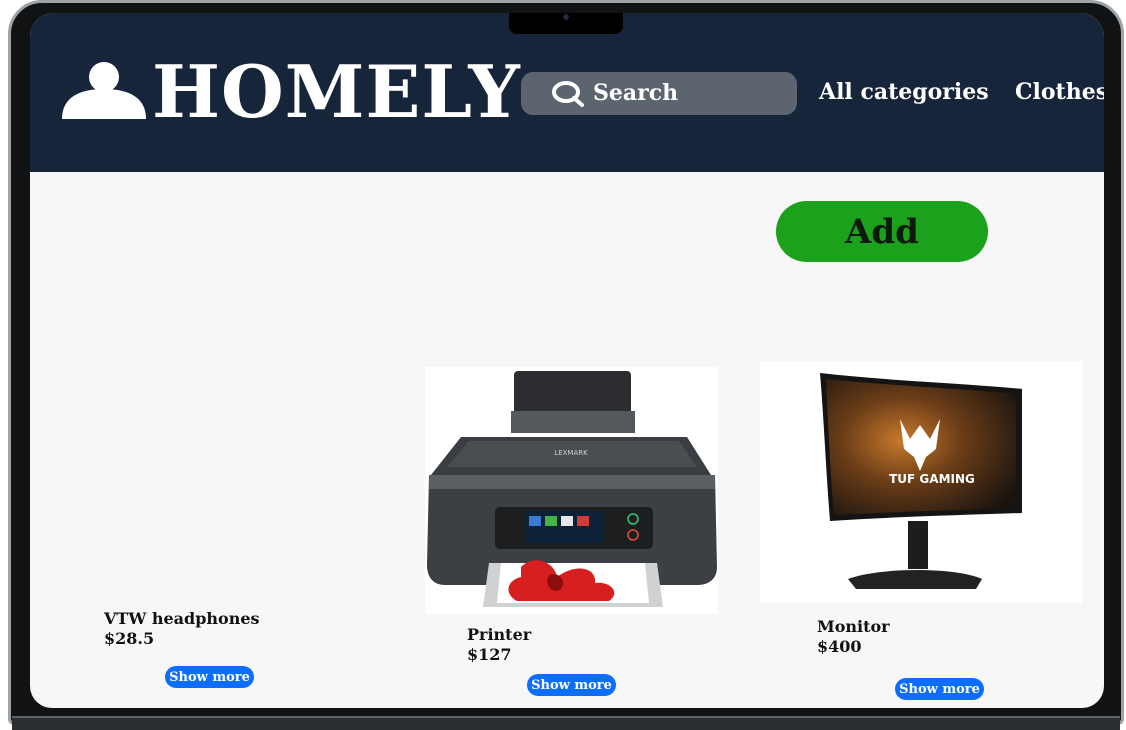 The width and height of the screenshot is (1126, 730). What do you see at coordinates (209, 677) in the screenshot?
I see `show-more-button-headphones: Show more` at bounding box center [209, 677].